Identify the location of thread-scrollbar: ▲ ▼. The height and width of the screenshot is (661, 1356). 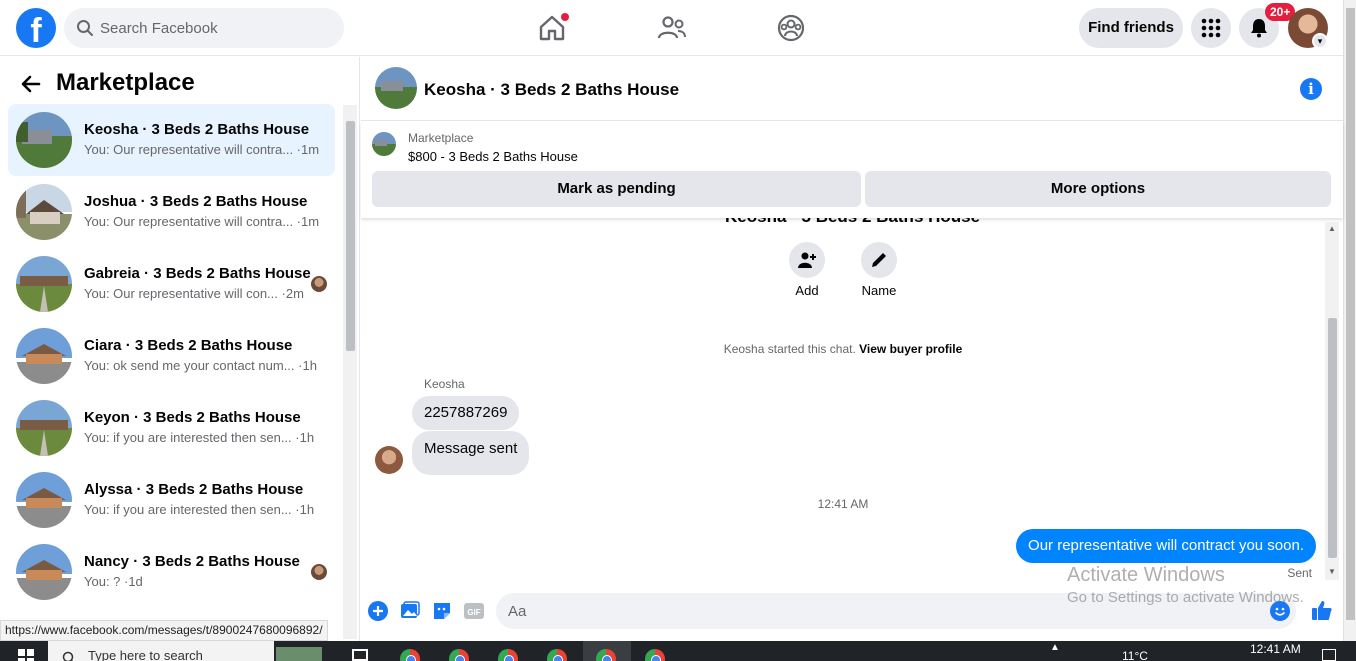
(1332, 401).